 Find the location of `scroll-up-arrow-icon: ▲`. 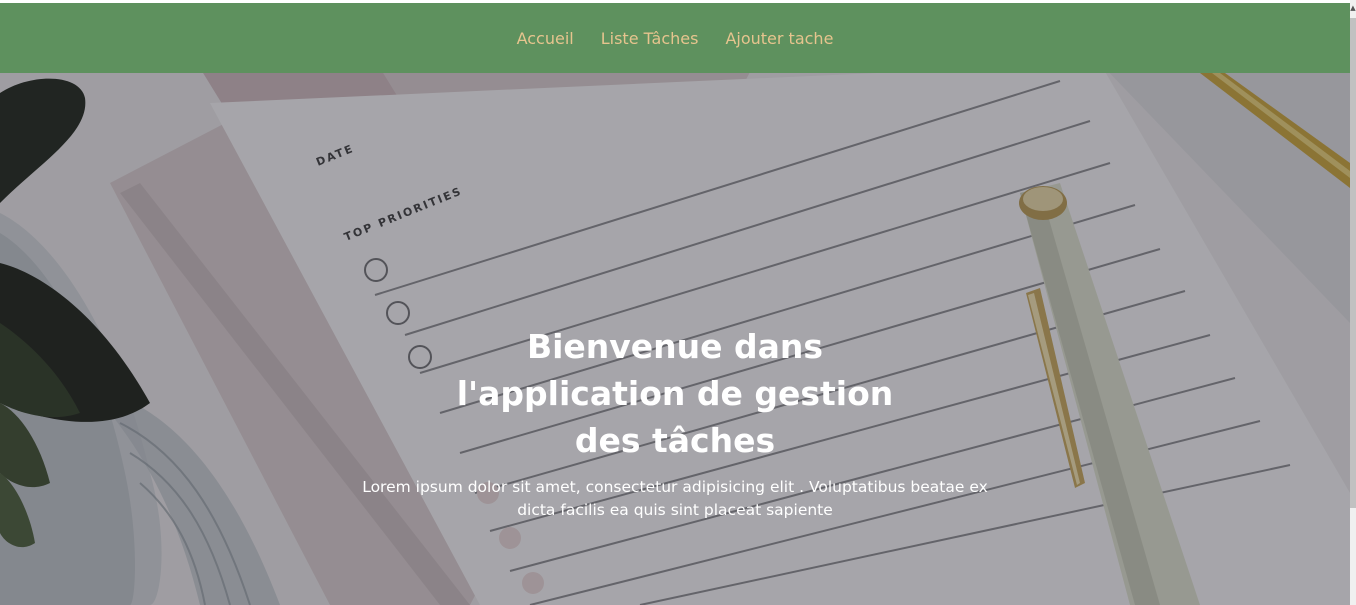

scroll-up-arrow-icon: ▲ is located at coordinates (1353, 8).